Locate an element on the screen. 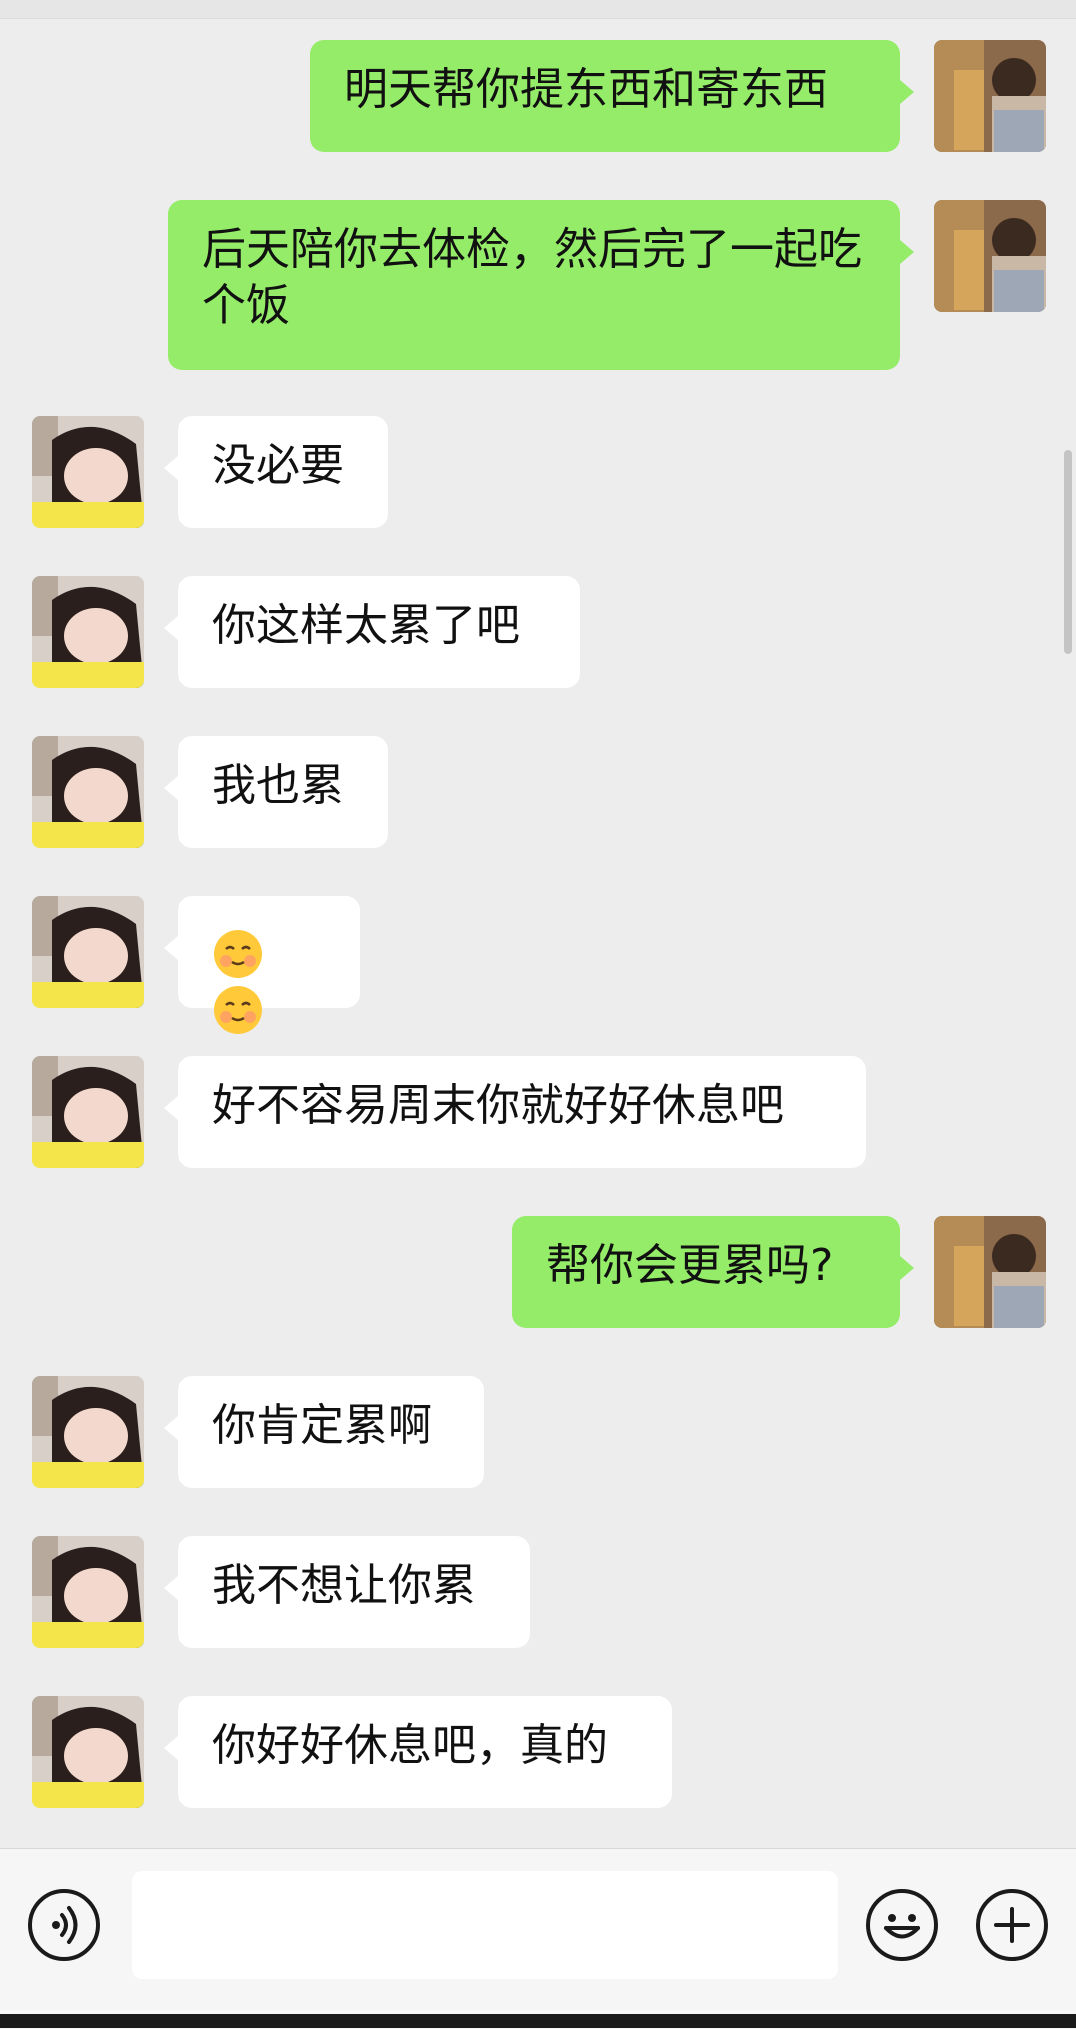  emoji-icon is located at coordinates (902, 1925).